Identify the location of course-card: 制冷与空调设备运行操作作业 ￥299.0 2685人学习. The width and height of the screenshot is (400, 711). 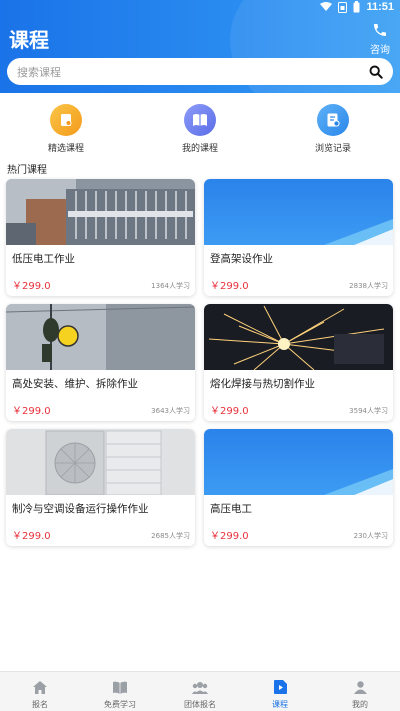
(100, 487).